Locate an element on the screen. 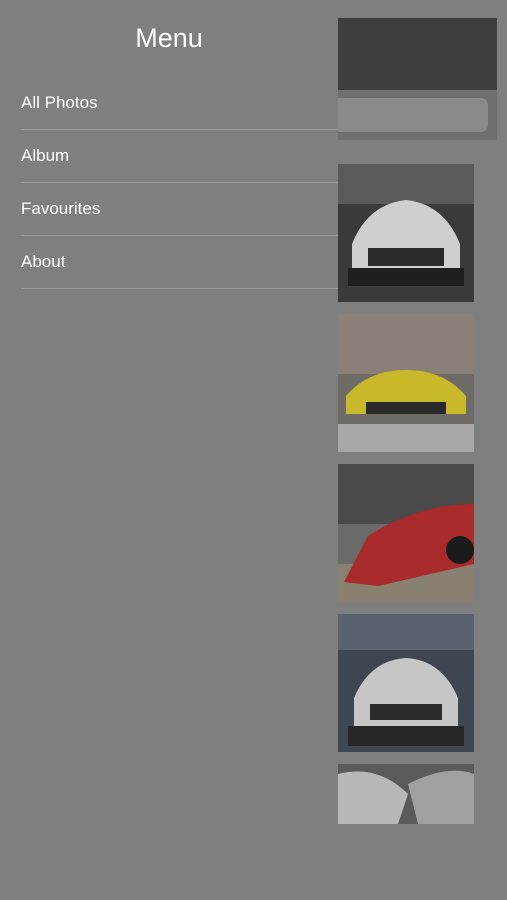 This screenshot has width=507, height=900. menu-item-label: Album is located at coordinates (45, 155).